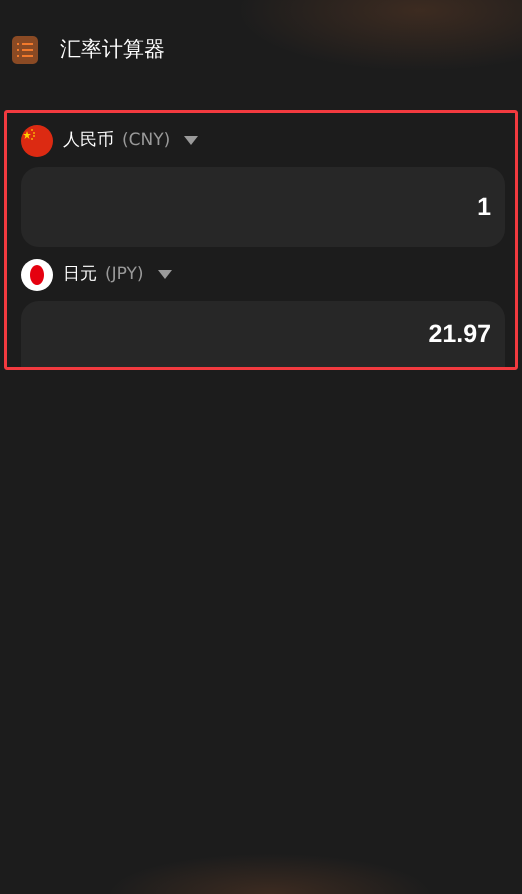  What do you see at coordinates (146, 141) in the screenshot?
I see `currency-code: (CNY)` at bounding box center [146, 141].